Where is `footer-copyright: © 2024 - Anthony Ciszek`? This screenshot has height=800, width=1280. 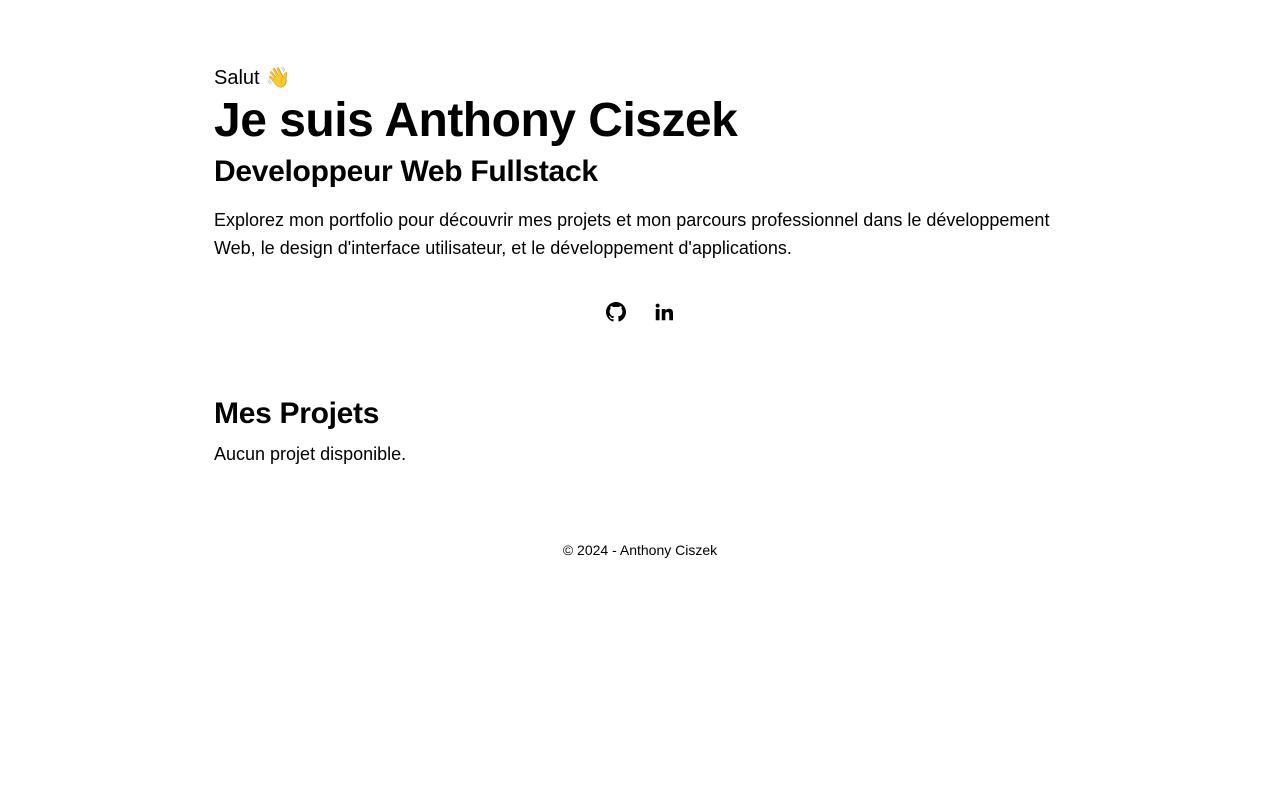 footer-copyright: © 2024 - Anthony Ciszek is located at coordinates (640, 550).